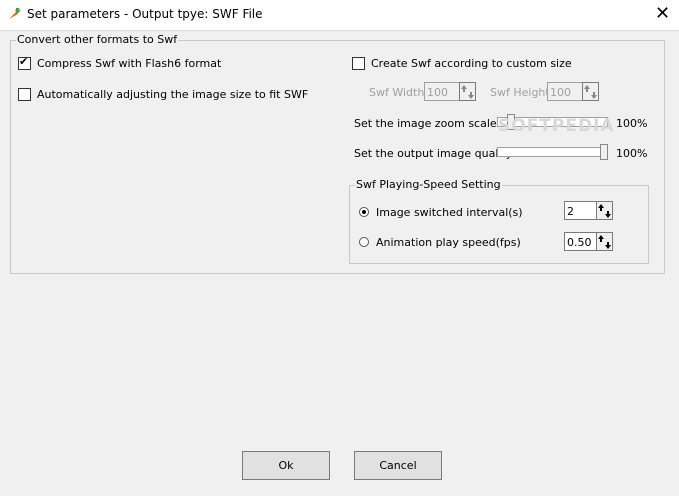  What do you see at coordinates (632, 123) in the screenshot?
I see `zoom-value: 100%` at bounding box center [632, 123].